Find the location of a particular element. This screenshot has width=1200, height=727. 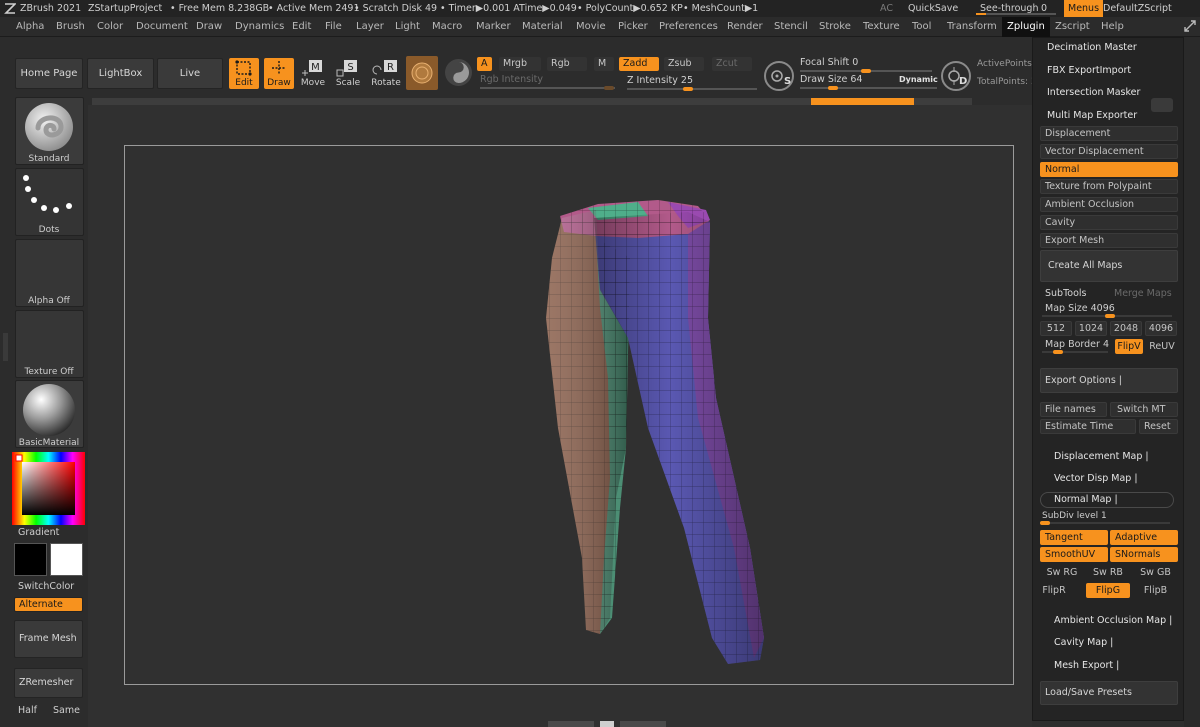

quicksave-button: QuickSave is located at coordinates (933, 8).